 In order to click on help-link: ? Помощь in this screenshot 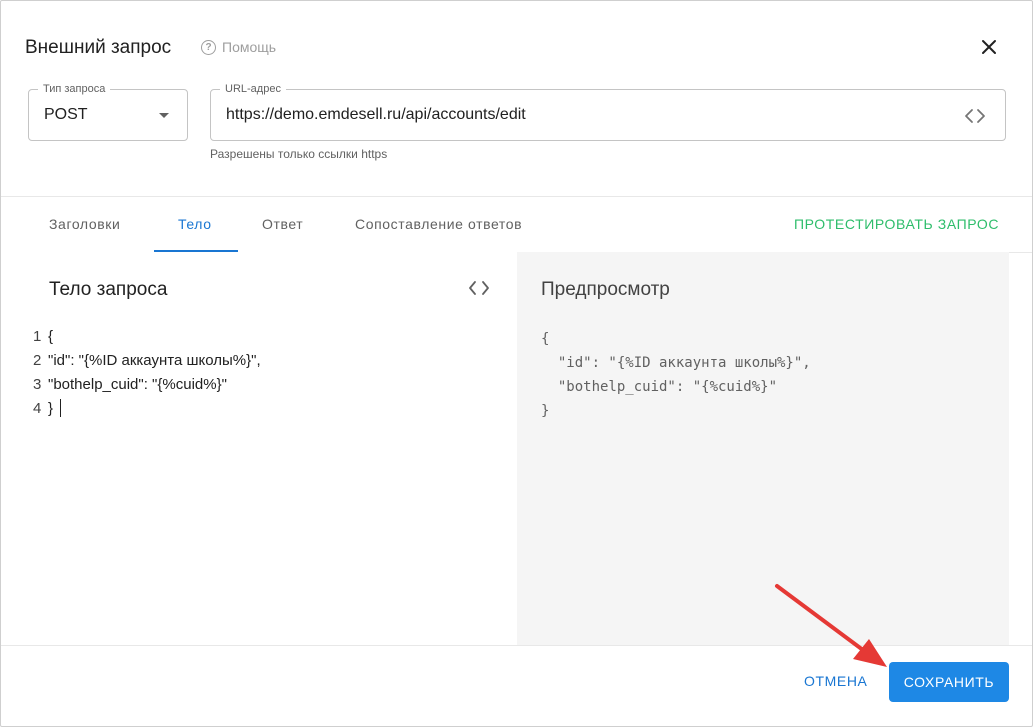, I will do `click(238, 47)`.